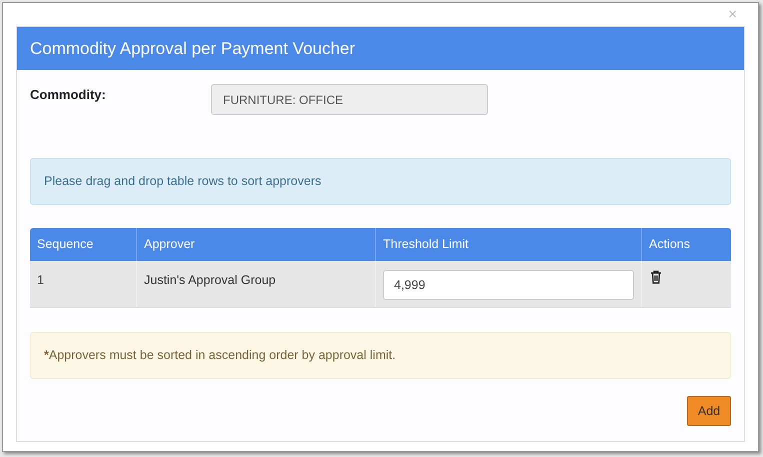 Image resolution: width=763 pixels, height=457 pixels. What do you see at coordinates (183, 181) in the screenshot?
I see `info-text: Please drag and drop table rows to sort approvers` at bounding box center [183, 181].